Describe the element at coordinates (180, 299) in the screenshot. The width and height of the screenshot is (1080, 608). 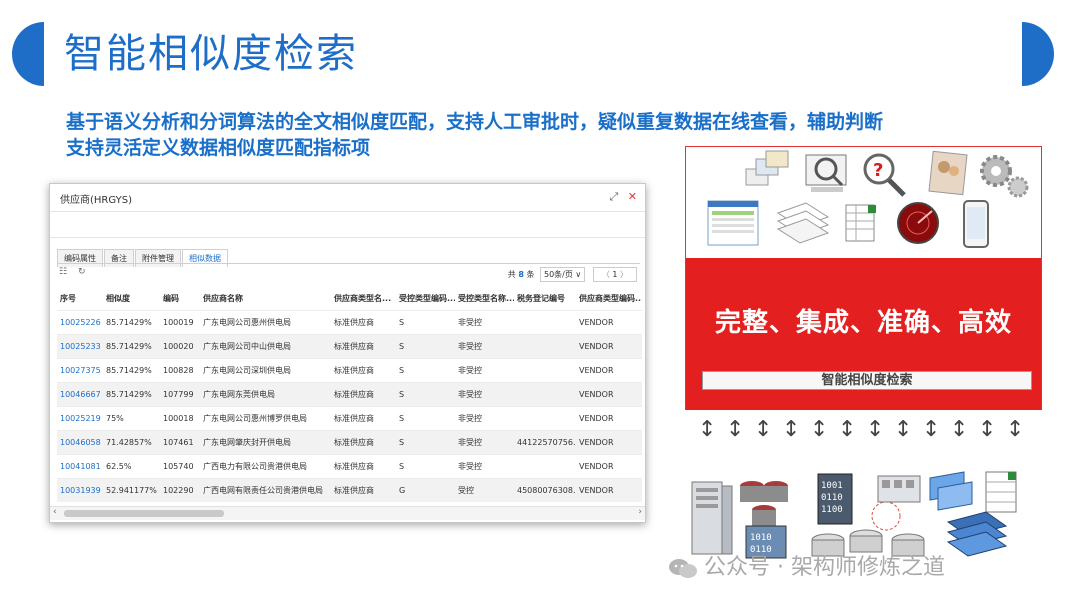
I see `column-header: 编码` at that location.